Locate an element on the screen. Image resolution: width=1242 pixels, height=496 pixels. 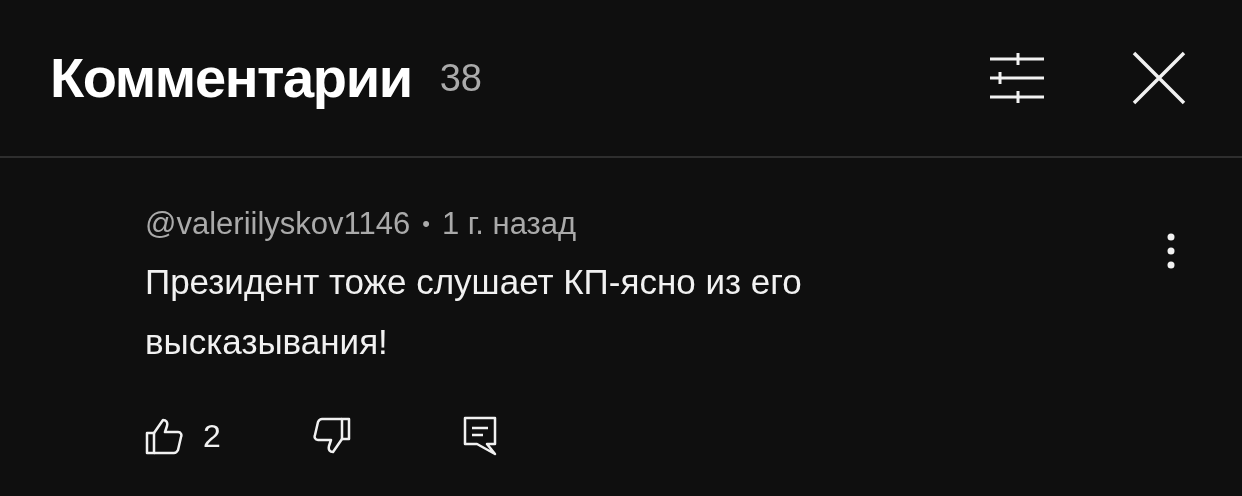
close-icon is located at coordinates (1159, 78).